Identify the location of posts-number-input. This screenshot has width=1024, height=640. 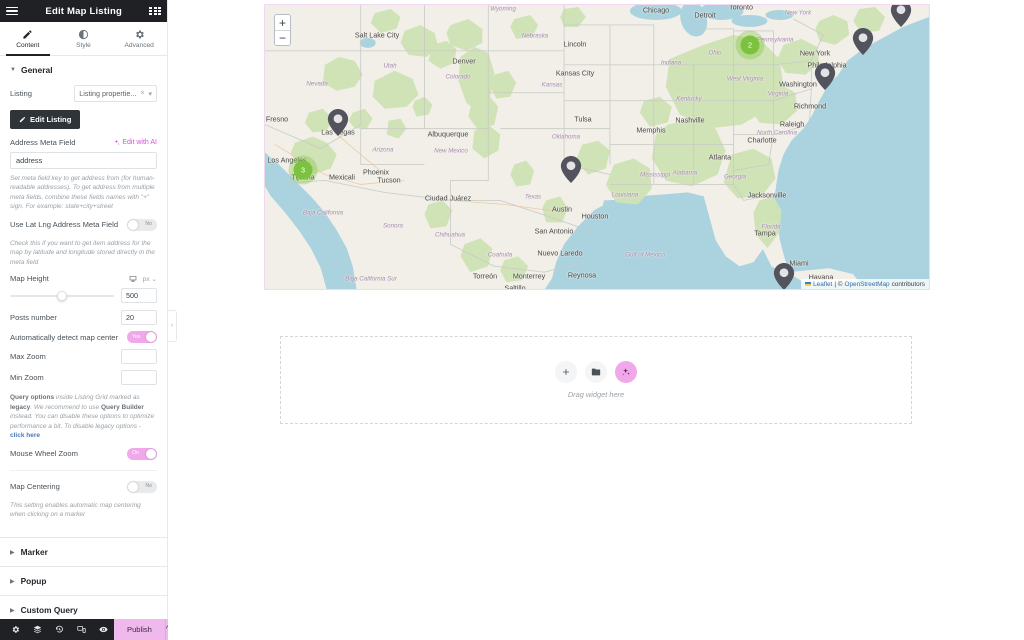
(139, 318).